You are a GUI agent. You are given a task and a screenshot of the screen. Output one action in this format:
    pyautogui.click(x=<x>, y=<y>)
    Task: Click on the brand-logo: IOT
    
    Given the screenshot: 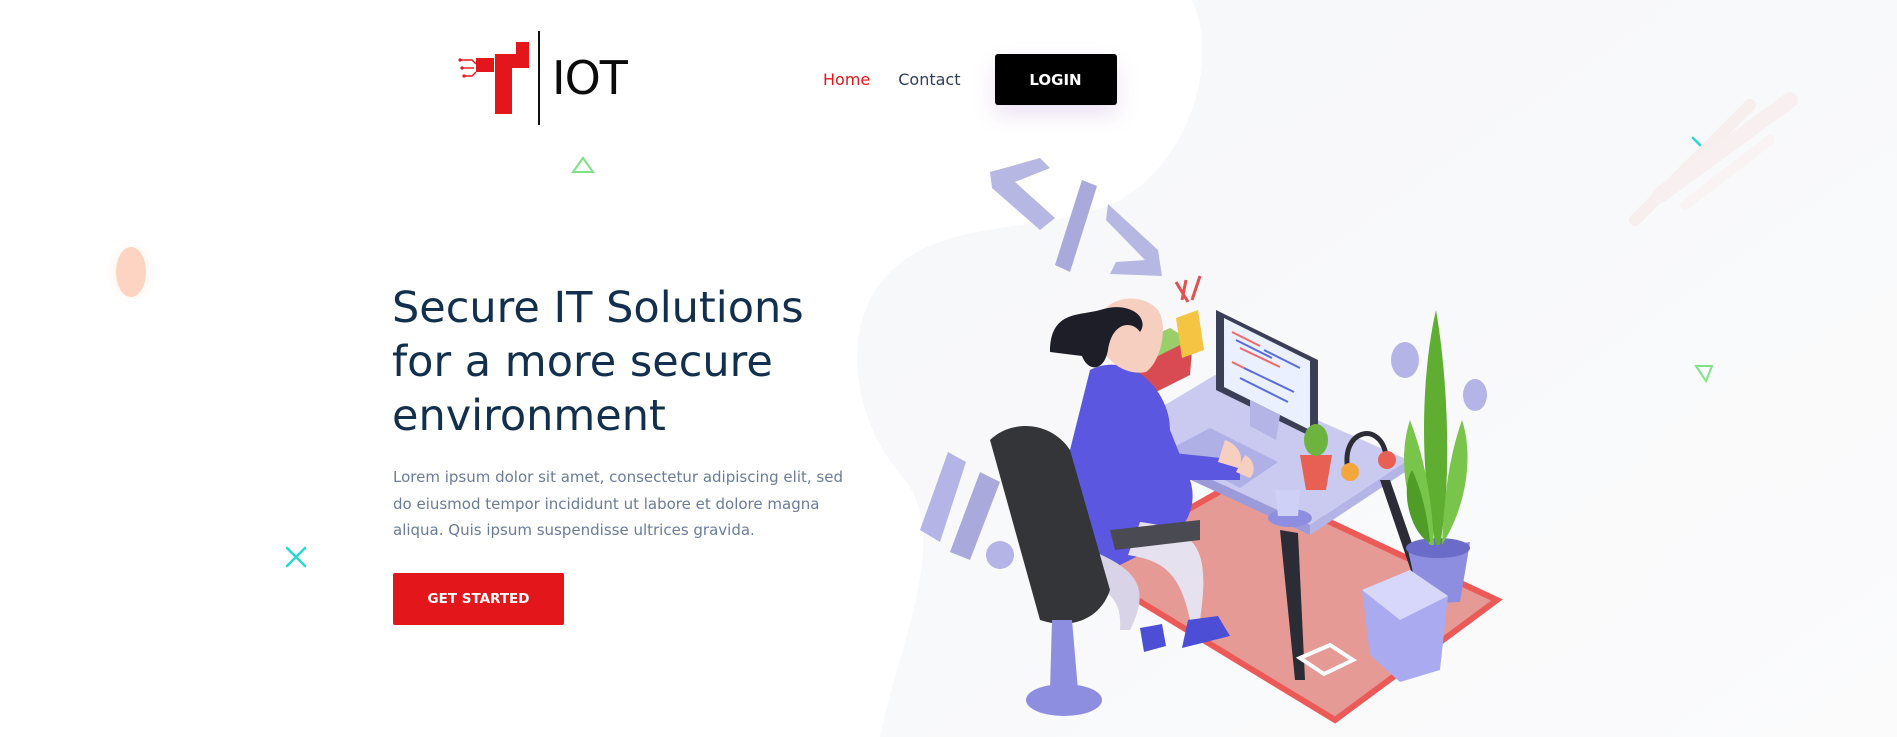 What is the action you would take?
    pyautogui.click(x=558, y=78)
    